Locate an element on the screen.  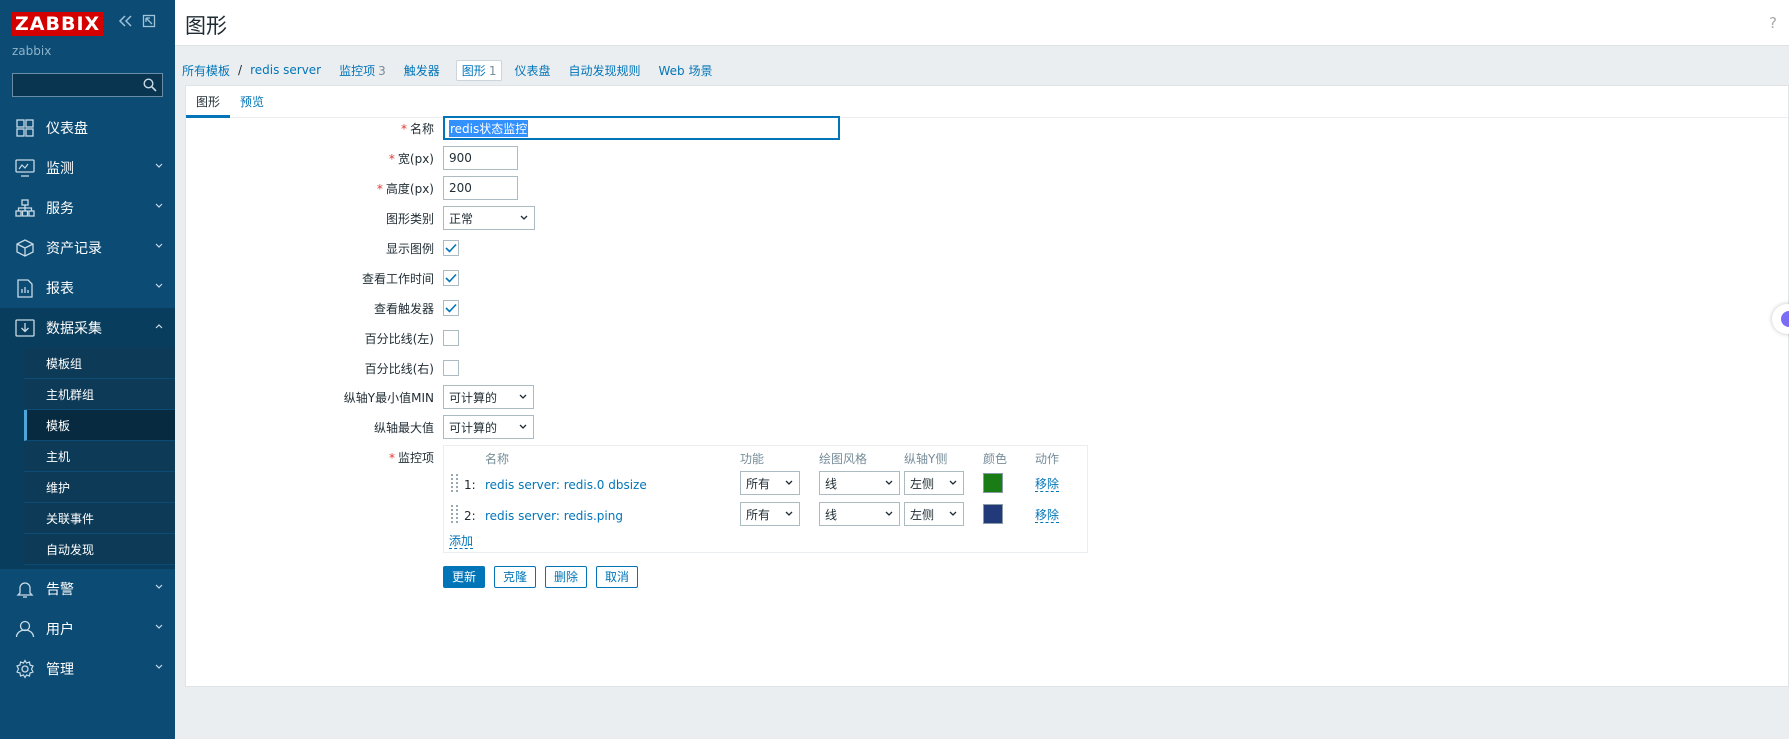
check-icon is located at coordinates (451, 248).